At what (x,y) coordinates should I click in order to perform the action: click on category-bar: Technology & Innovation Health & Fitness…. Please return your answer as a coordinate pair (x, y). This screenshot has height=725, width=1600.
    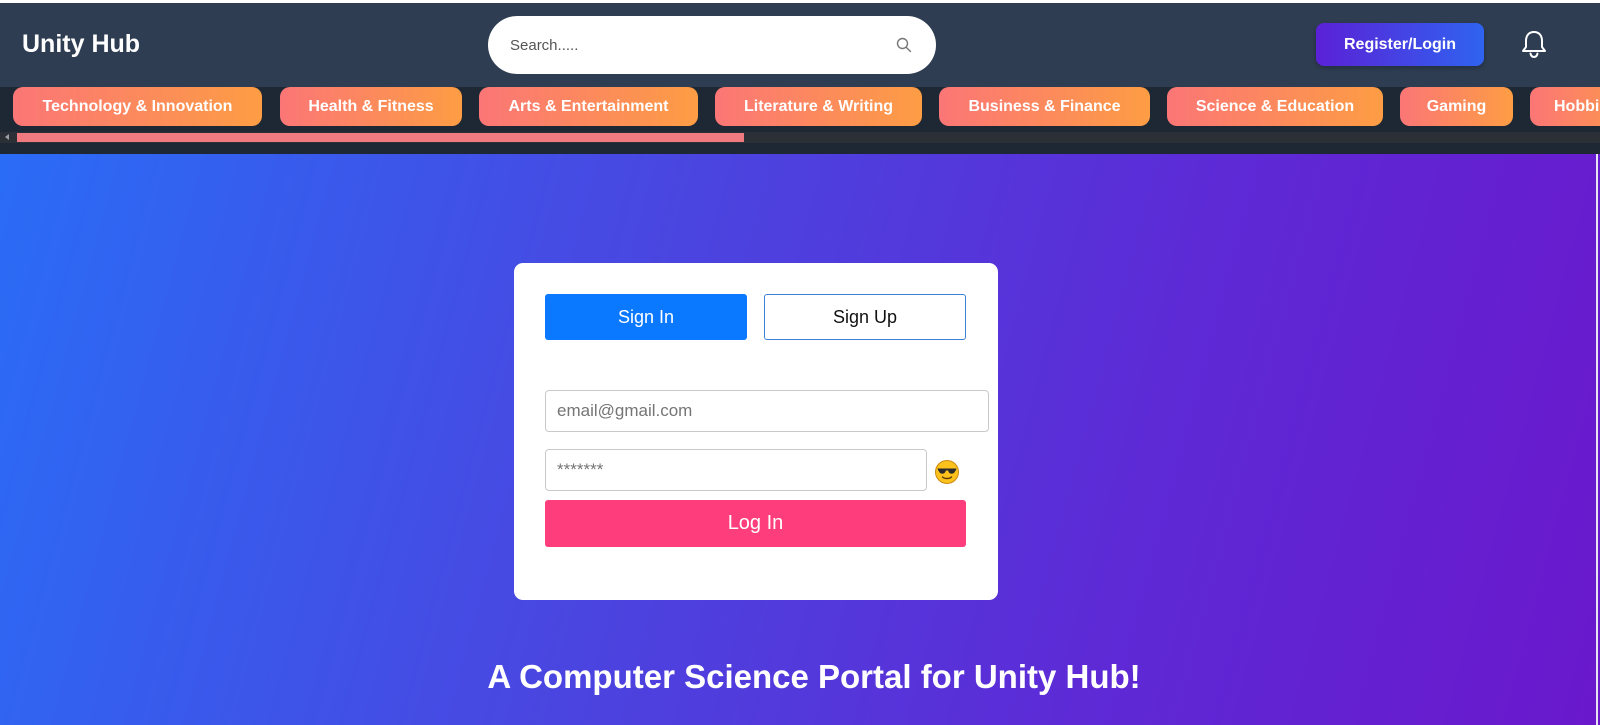
    Looking at the image, I should click on (800, 120).